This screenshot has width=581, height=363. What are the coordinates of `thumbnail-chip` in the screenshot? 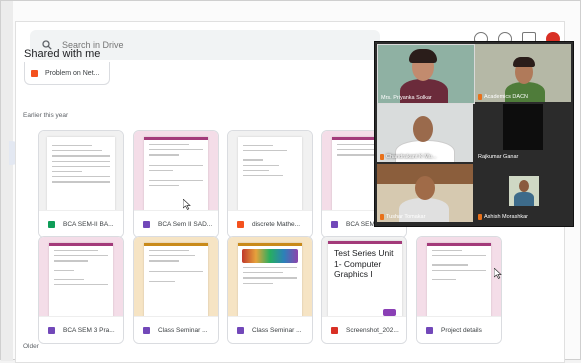 It's located at (389, 312).